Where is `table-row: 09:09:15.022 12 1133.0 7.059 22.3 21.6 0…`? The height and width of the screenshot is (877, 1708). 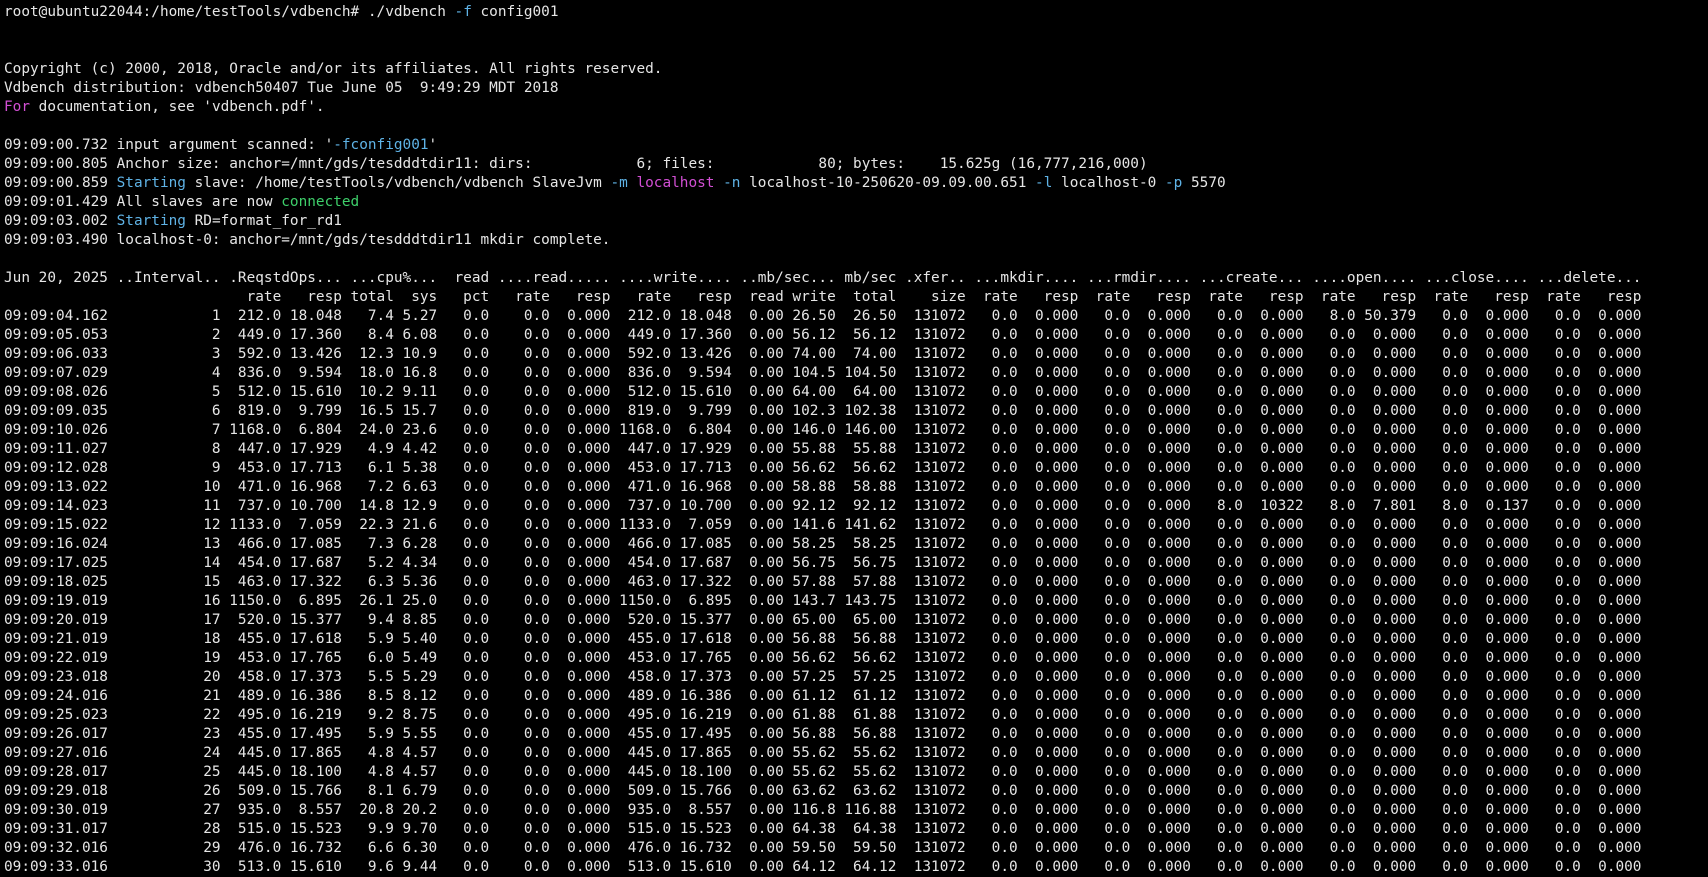 table-row: 09:09:15.022 12 1133.0 7.059 22.3 21.6 0… is located at coordinates (823, 525).